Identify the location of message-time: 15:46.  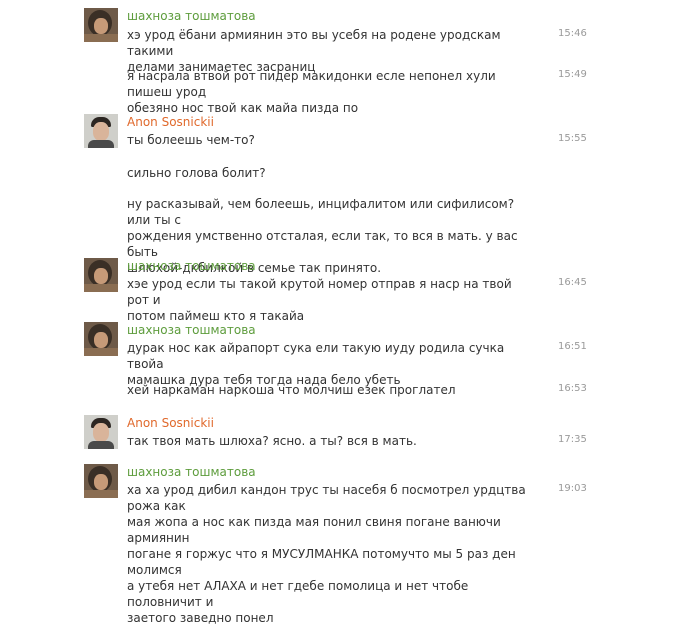
(572, 33).